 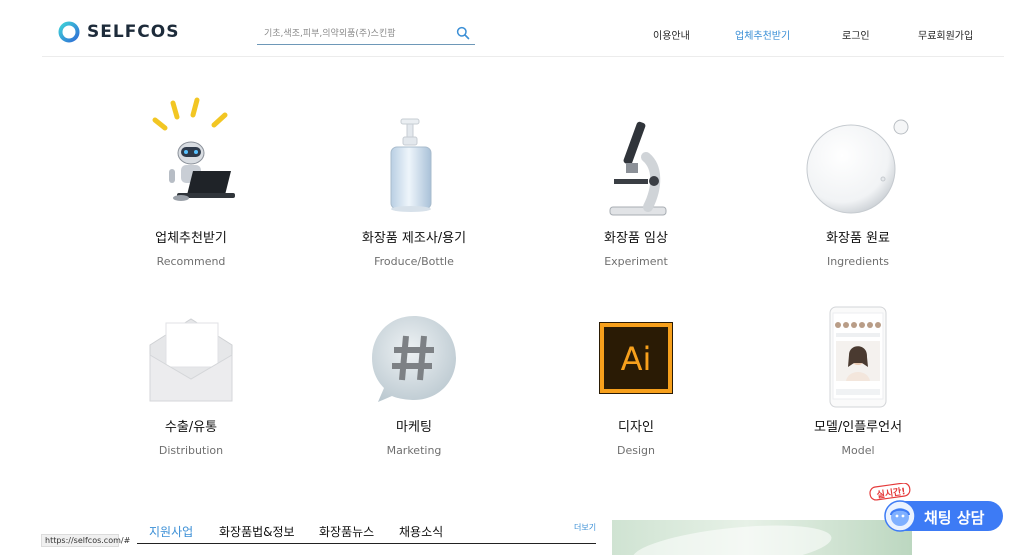 What do you see at coordinates (411, 165) in the screenshot?
I see `pump-bottle-icon` at bounding box center [411, 165].